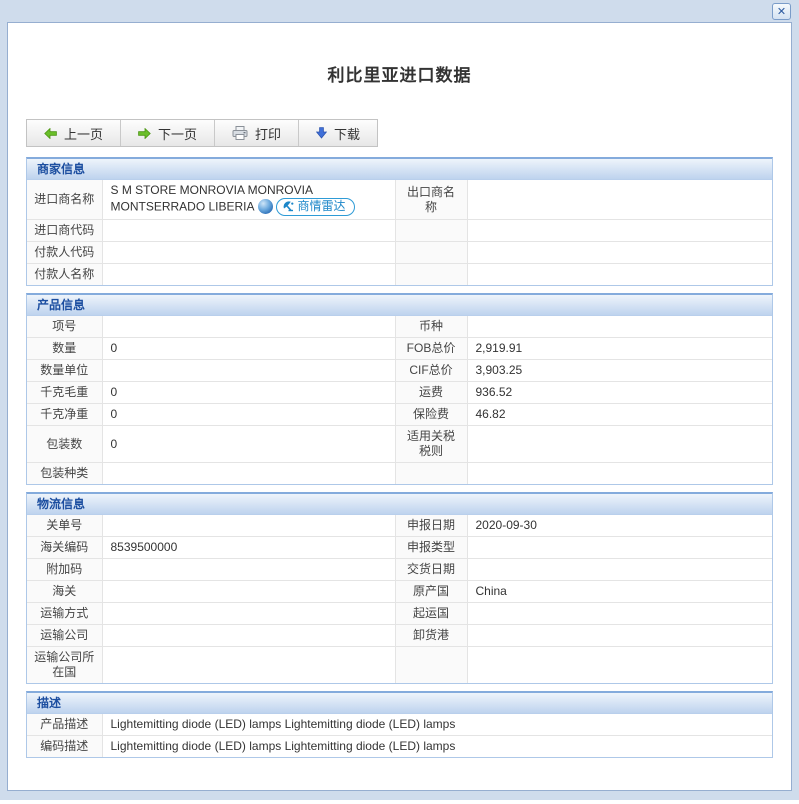  I want to click on field-label: 卸货港, so click(431, 635).